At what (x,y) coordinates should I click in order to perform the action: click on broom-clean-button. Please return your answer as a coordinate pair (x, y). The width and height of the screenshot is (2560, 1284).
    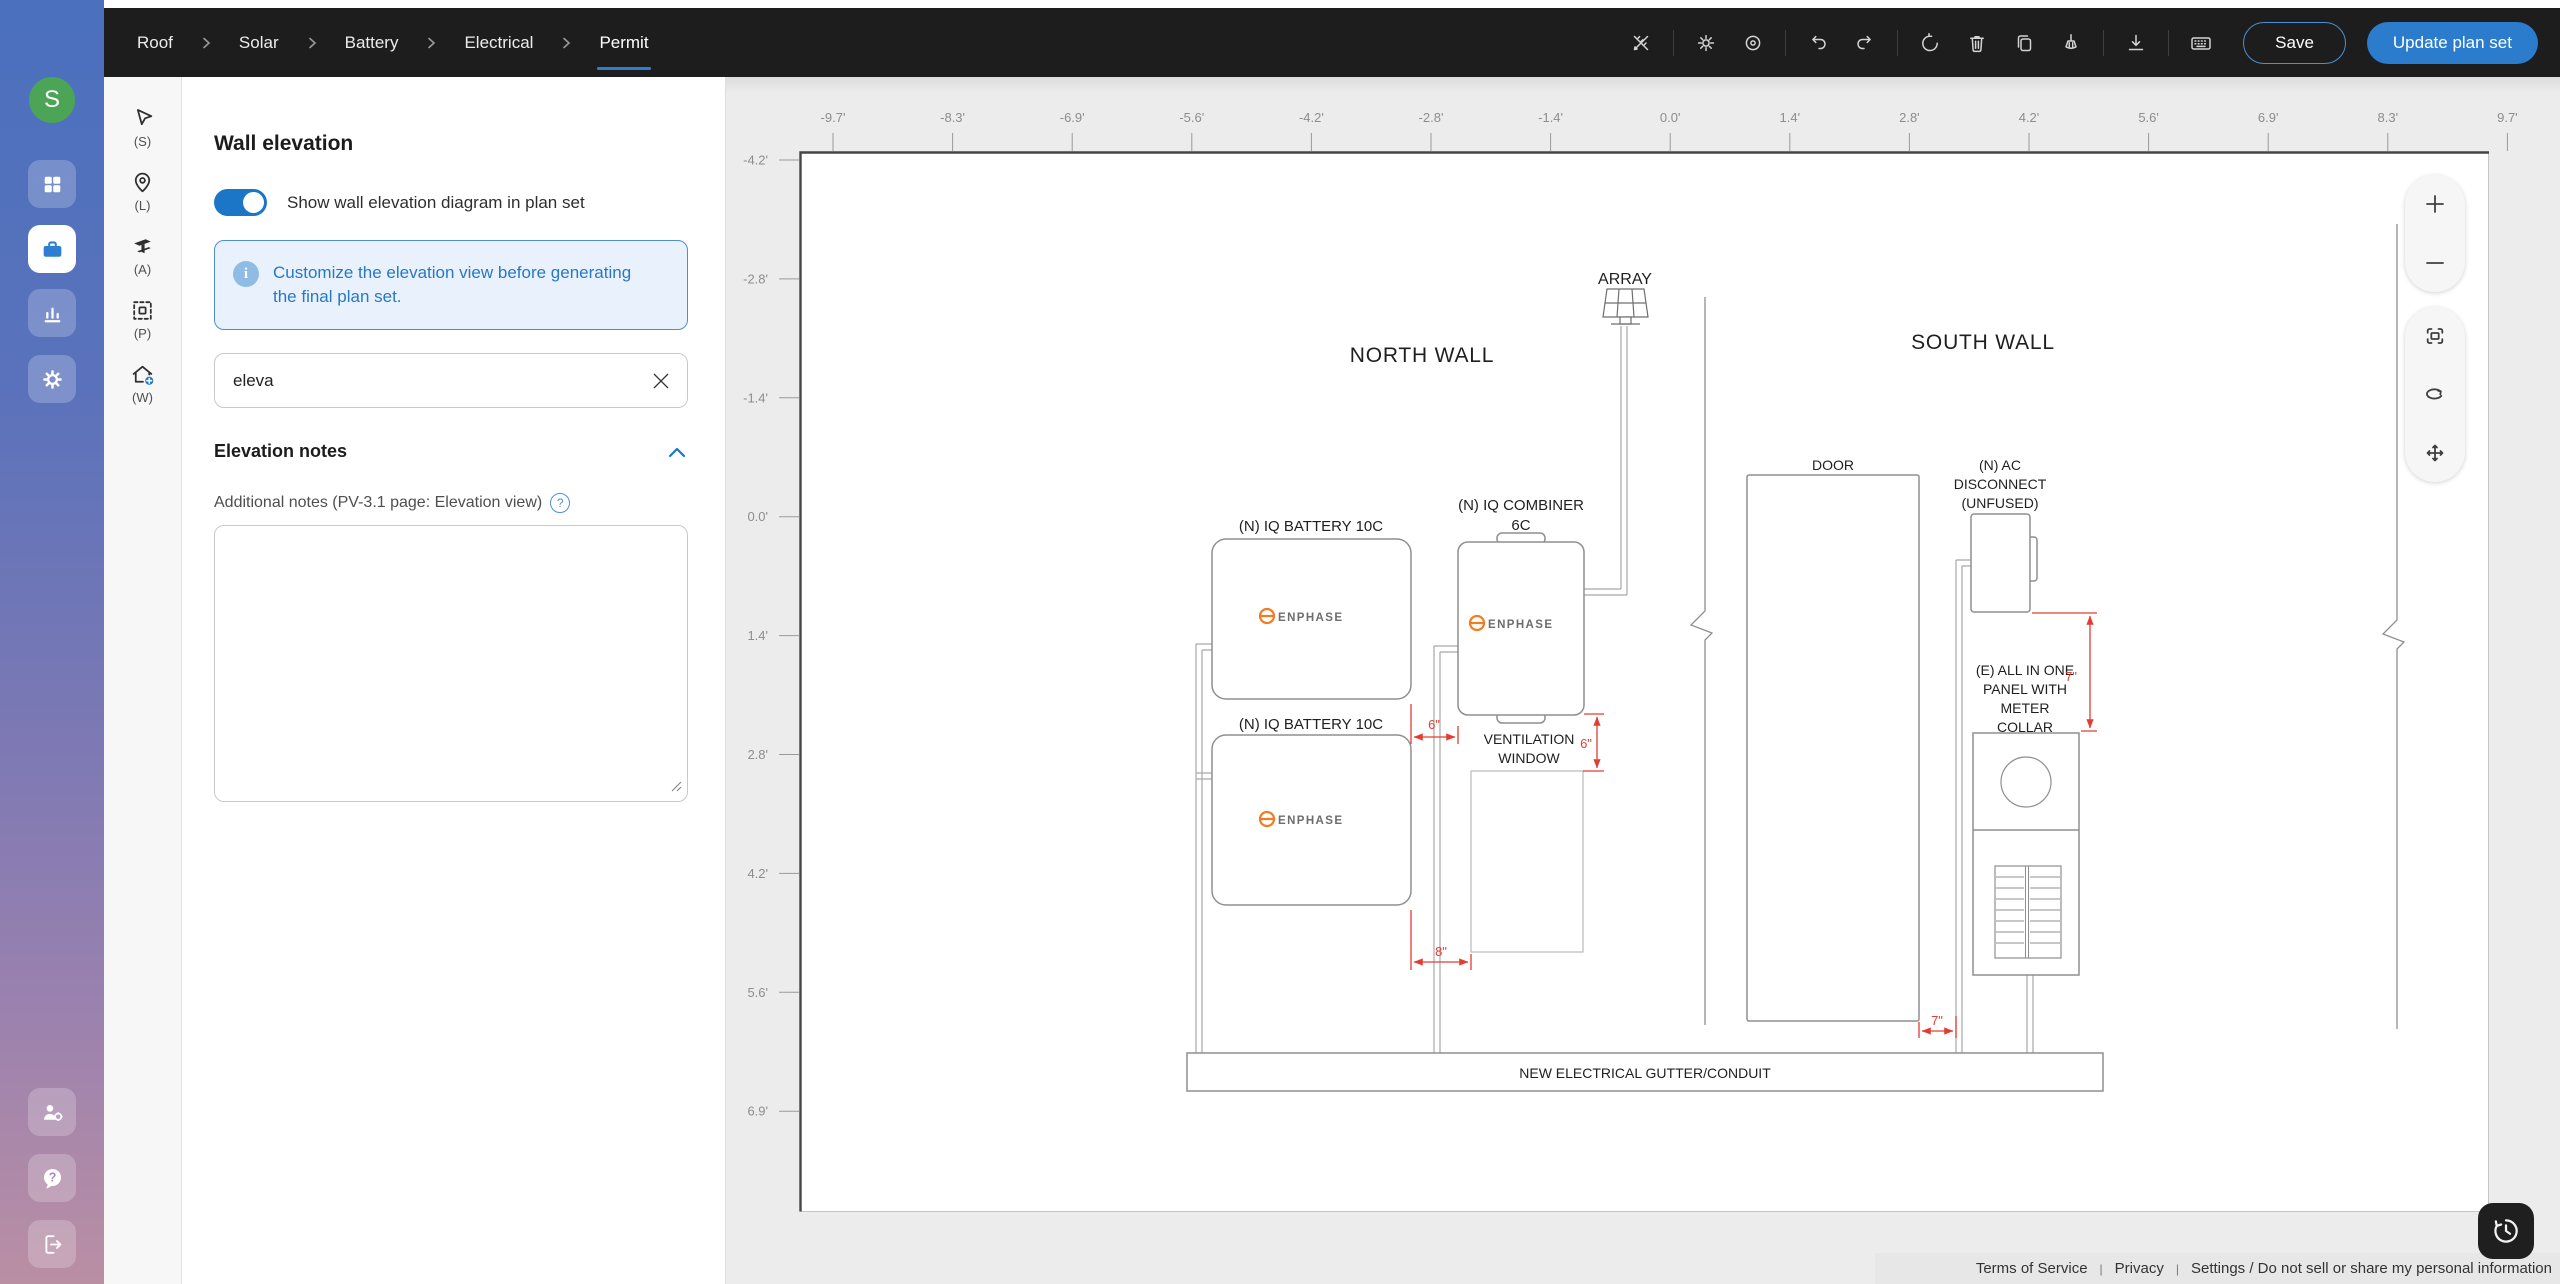
    Looking at the image, I should click on (2071, 43).